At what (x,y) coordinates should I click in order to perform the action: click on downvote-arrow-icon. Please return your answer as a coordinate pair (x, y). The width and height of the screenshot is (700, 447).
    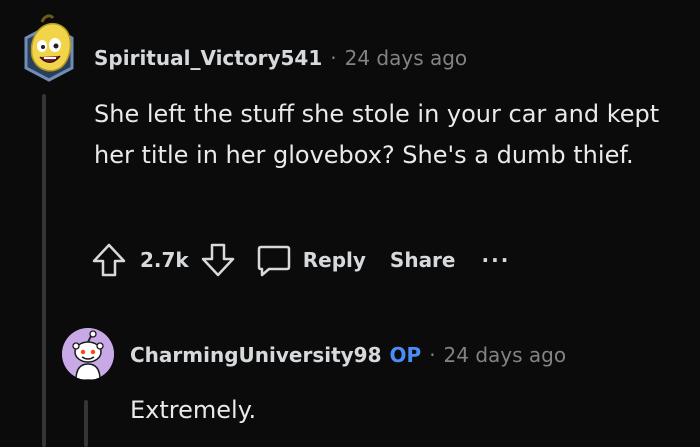
    Looking at the image, I should click on (217, 260).